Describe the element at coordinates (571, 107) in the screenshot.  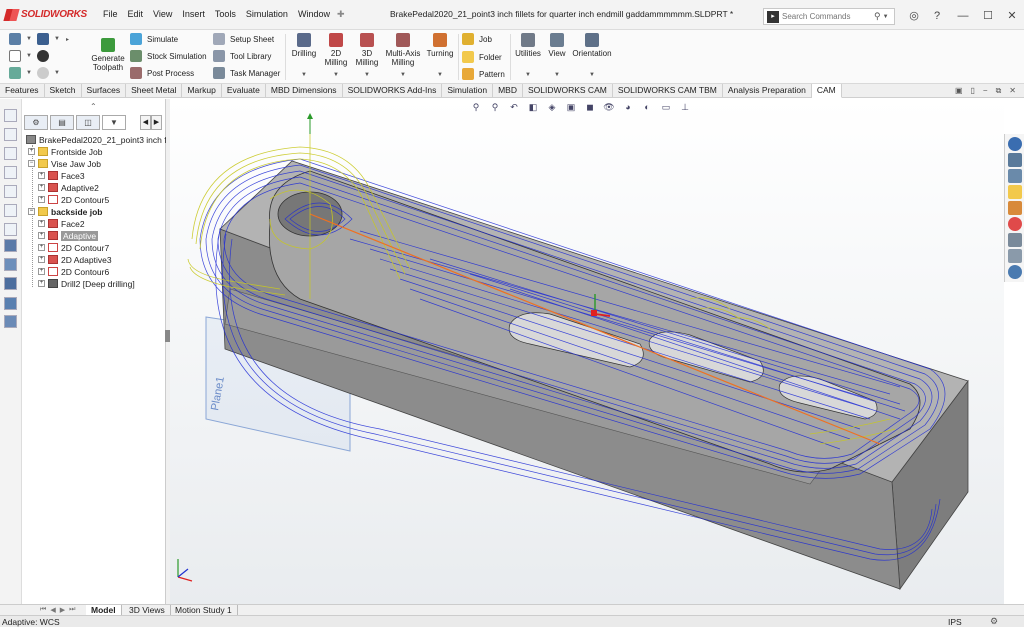
I see `view-orientation-icon: ▣` at that location.